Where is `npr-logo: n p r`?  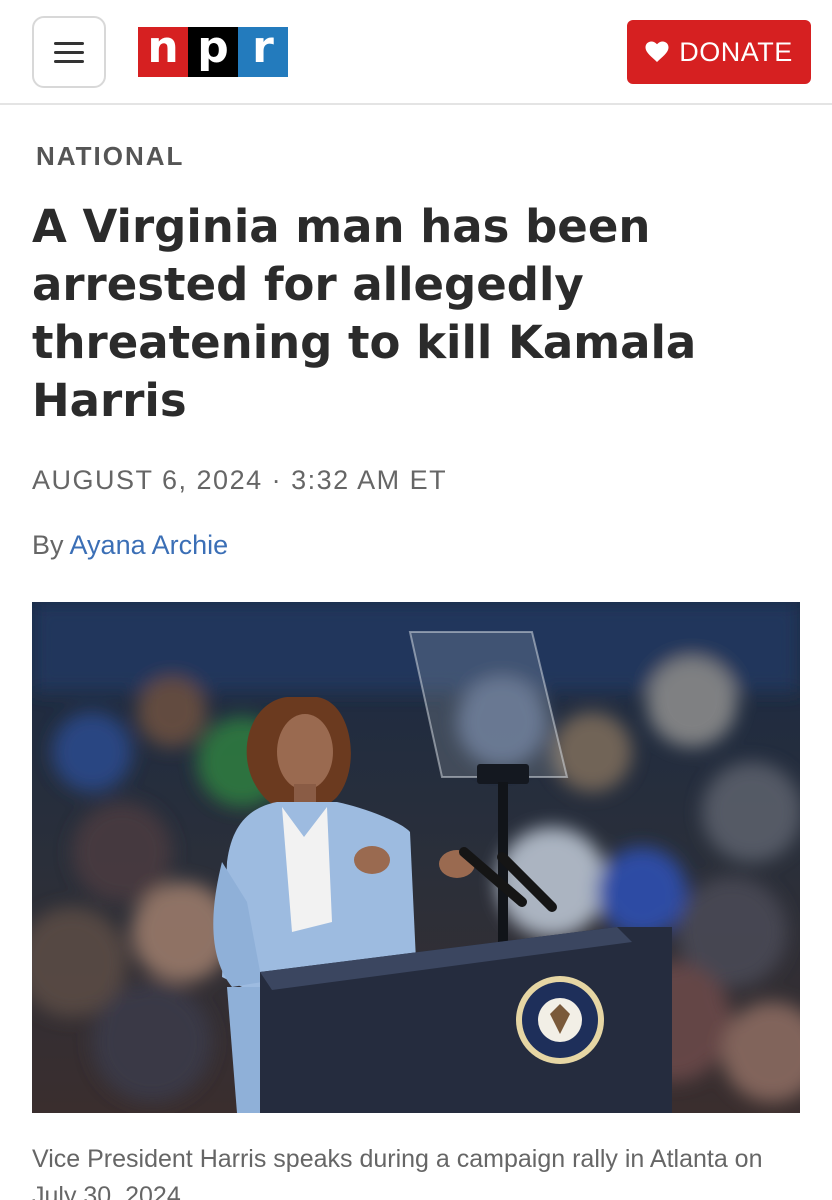 npr-logo: n p r is located at coordinates (213, 51).